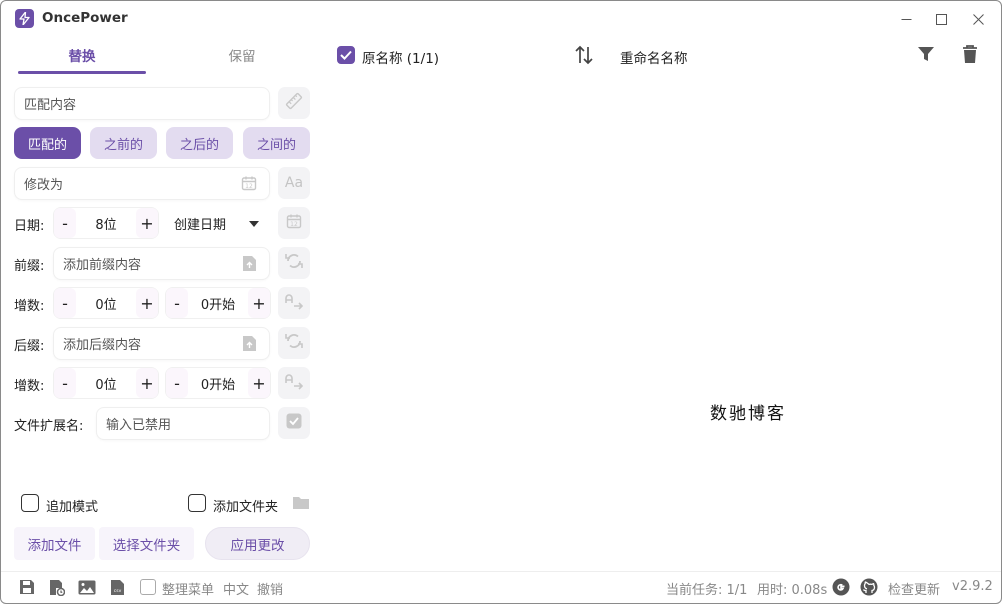  I want to click on sort-arrows-icon, so click(584, 57).